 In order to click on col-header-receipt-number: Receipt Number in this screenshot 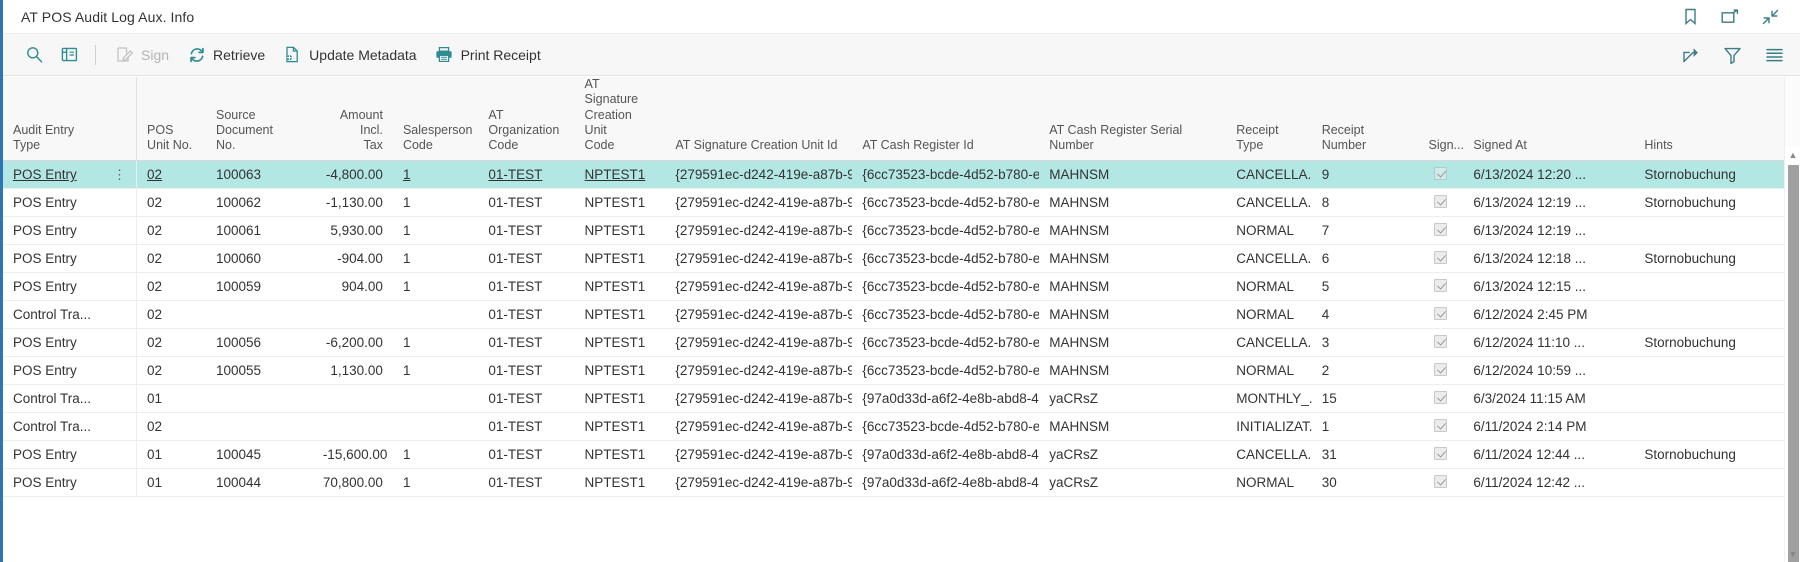, I will do `click(1365, 119)`.